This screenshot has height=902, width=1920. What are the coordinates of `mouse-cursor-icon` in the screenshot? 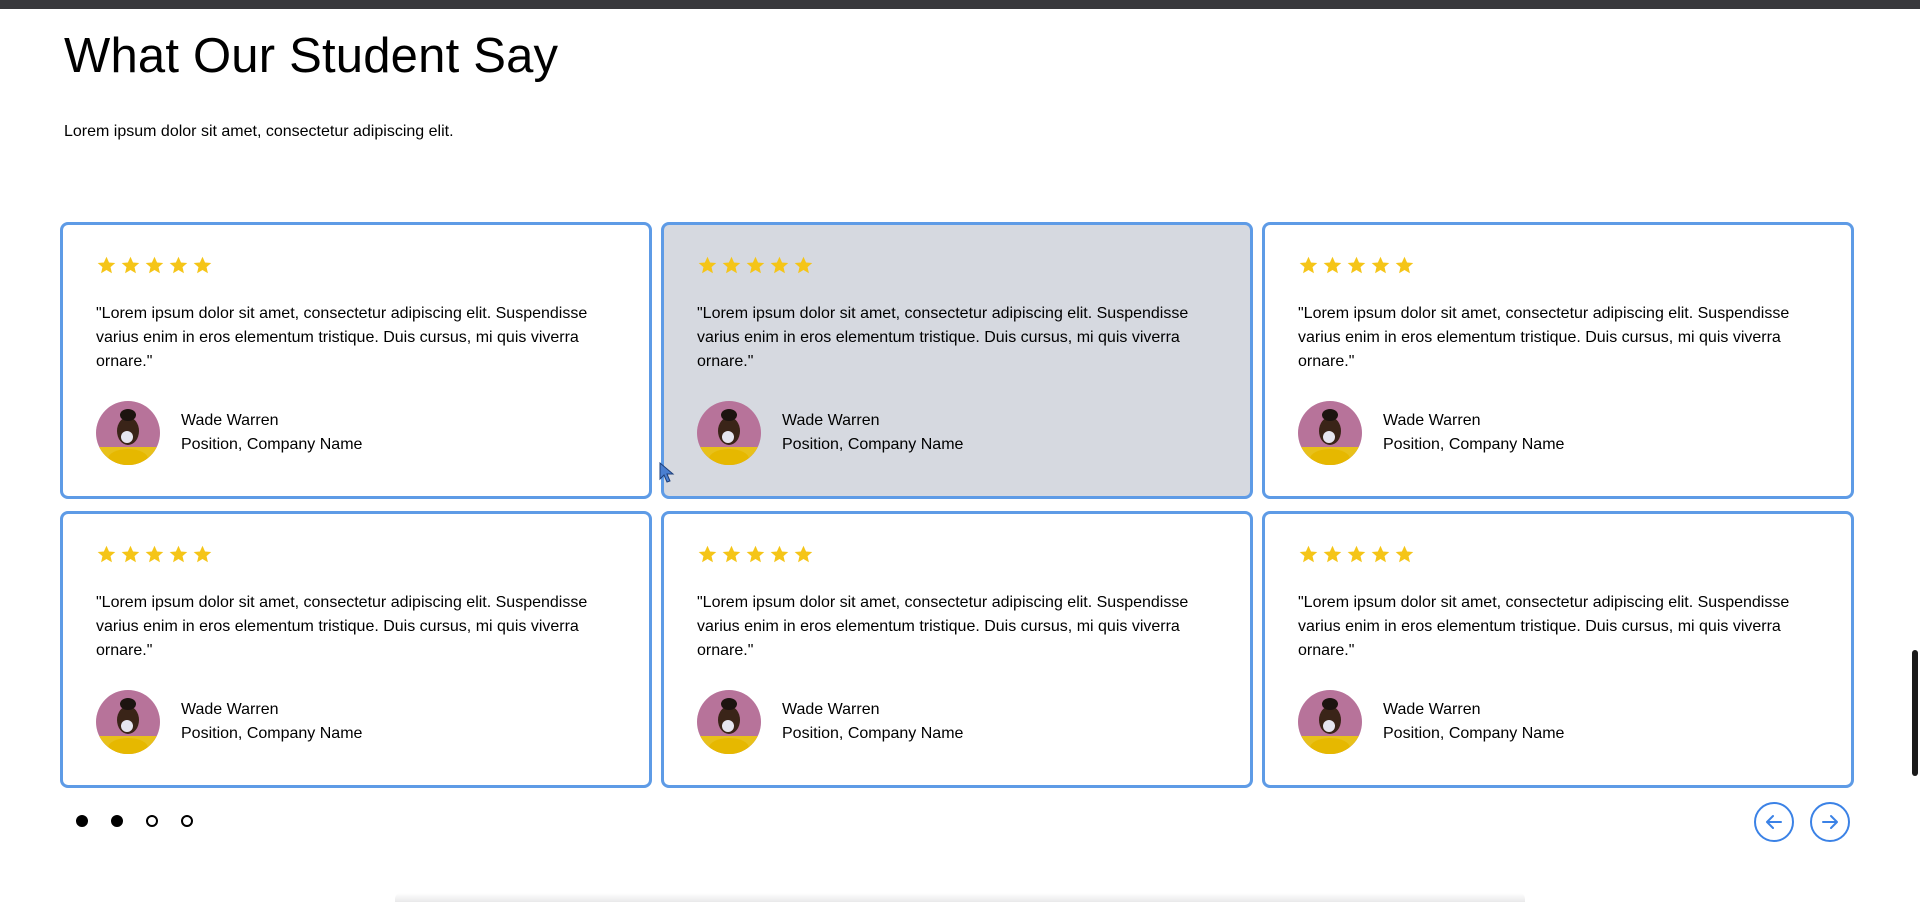 It's located at (667, 472).